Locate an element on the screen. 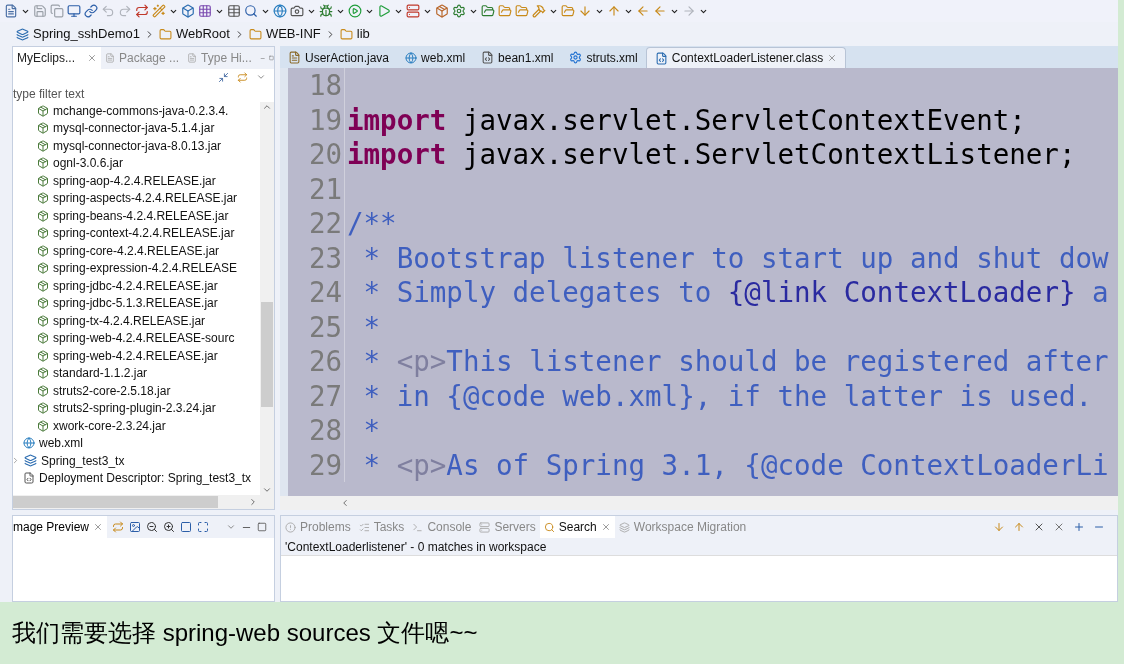 The width and height of the screenshot is (1124, 664). breadcrumb-item: WebRoot is located at coordinates (194, 34).